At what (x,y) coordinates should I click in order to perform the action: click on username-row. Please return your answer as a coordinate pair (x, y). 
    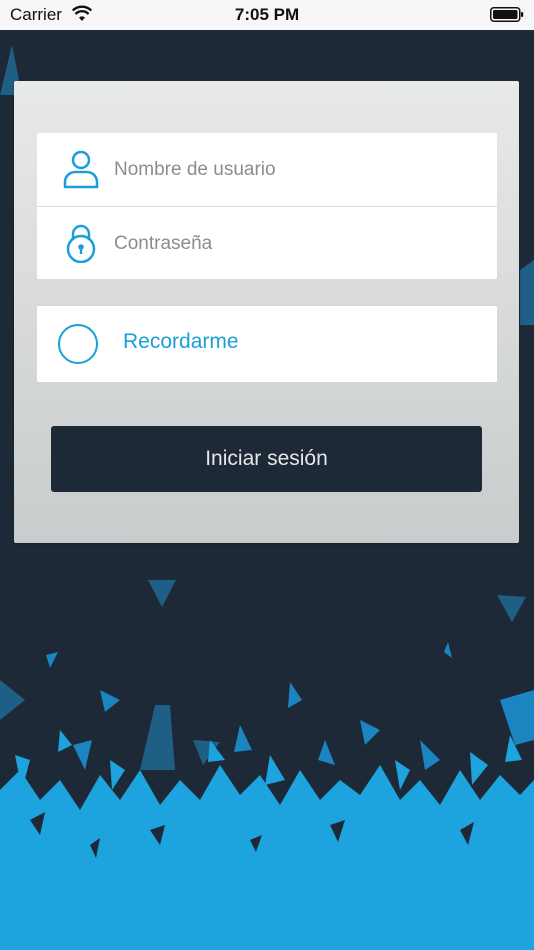
    Looking at the image, I should click on (267, 169).